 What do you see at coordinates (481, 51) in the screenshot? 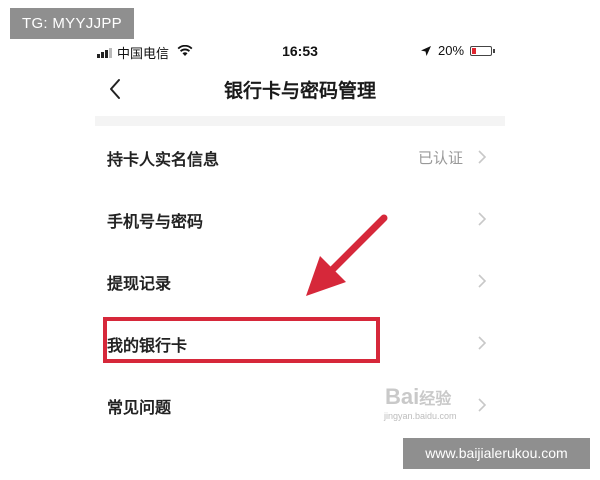
I see `battery-icon` at bounding box center [481, 51].